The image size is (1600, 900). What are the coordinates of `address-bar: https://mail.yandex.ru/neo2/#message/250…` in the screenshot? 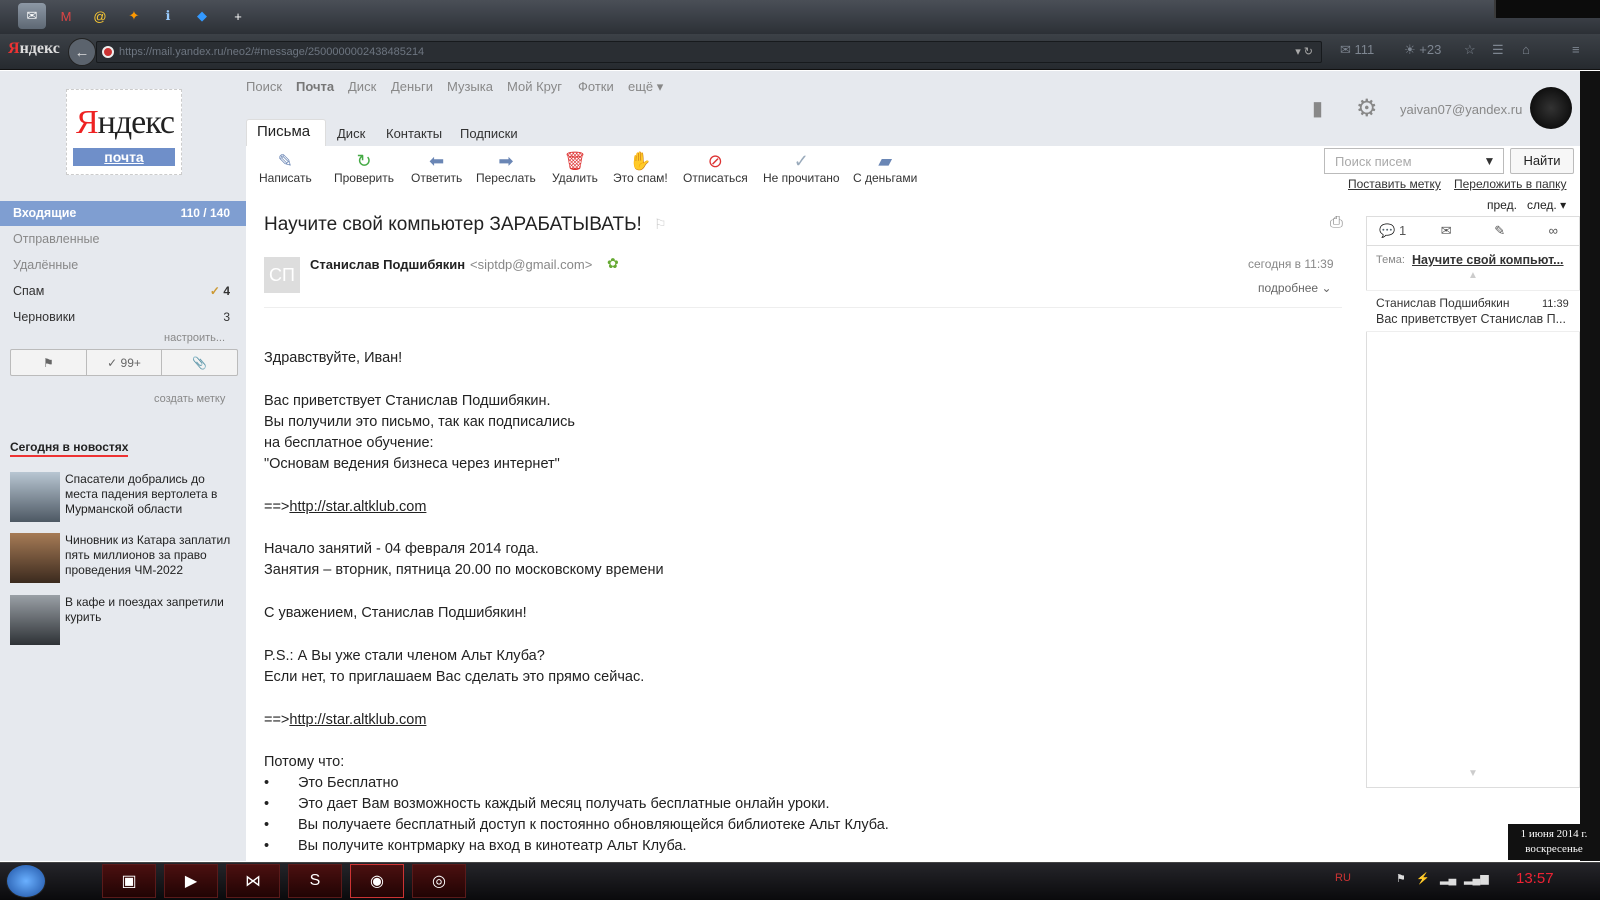 It's located at (709, 52).